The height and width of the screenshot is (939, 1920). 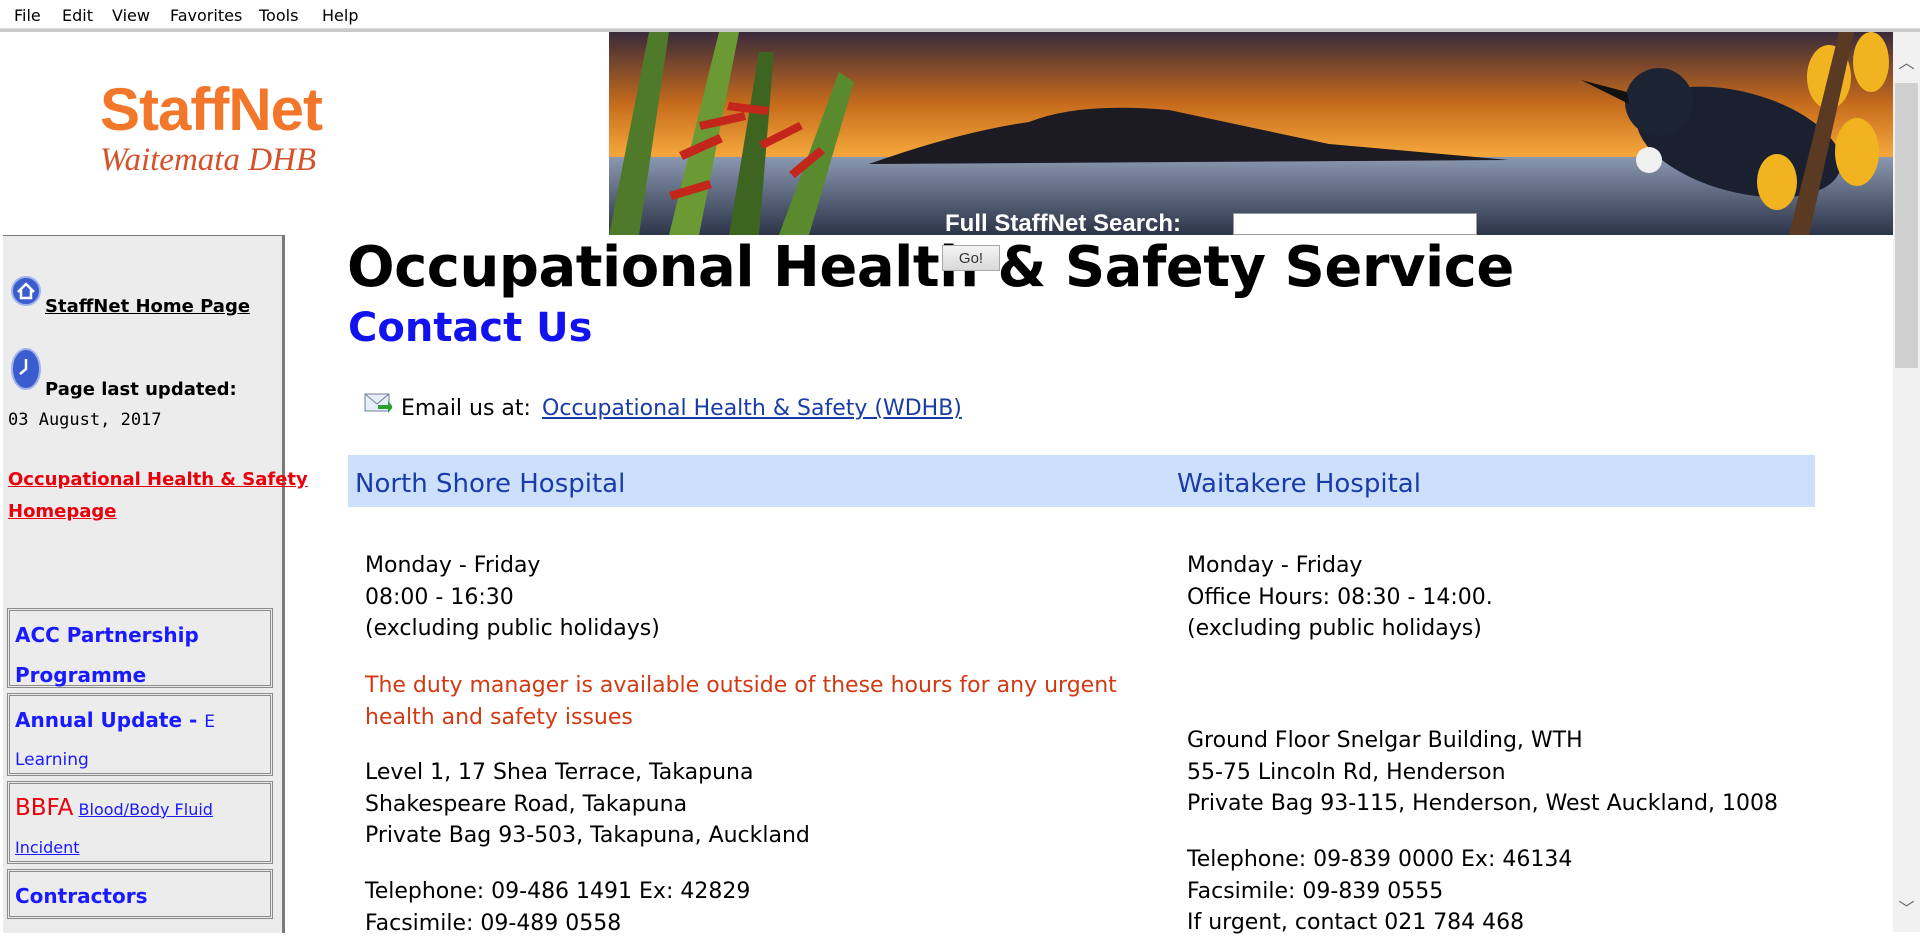 What do you see at coordinates (752, 408) in the screenshot?
I see `email-ohs-link: Occupational Health & Safety (WDHB)` at bounding box center [752, 408].